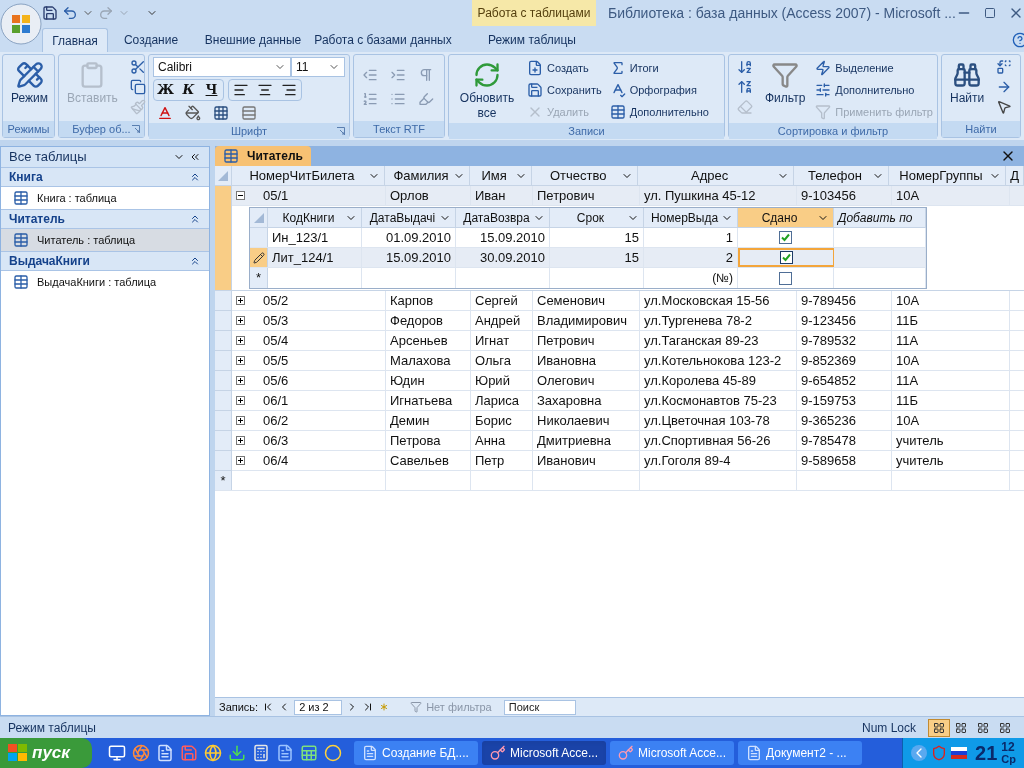 The height and width of the screenshot is (768, 1024). I want to click on help-icon, so click(1017, 40).